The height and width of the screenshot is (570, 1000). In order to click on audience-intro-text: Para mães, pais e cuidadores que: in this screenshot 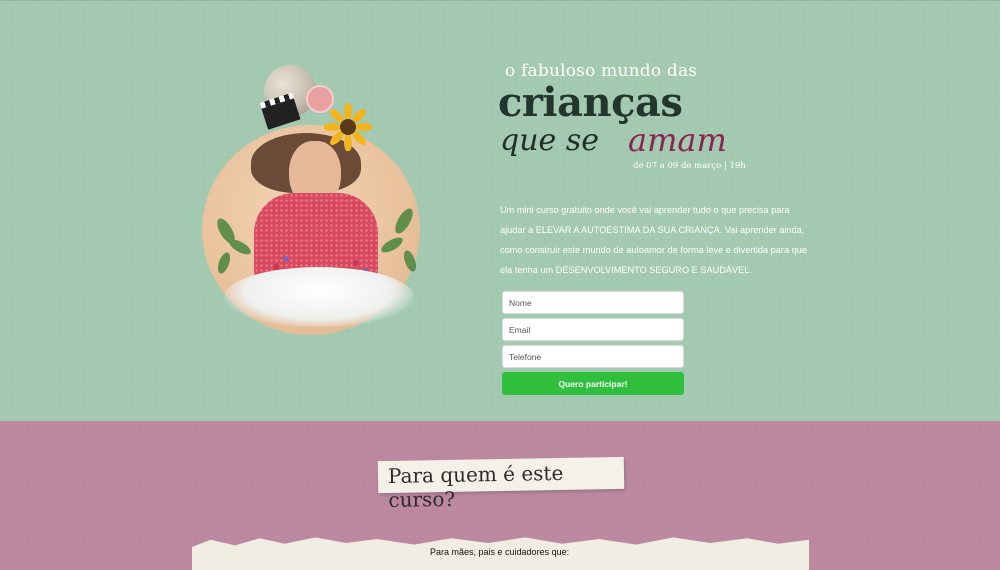, I will do `click(500, 552)`.